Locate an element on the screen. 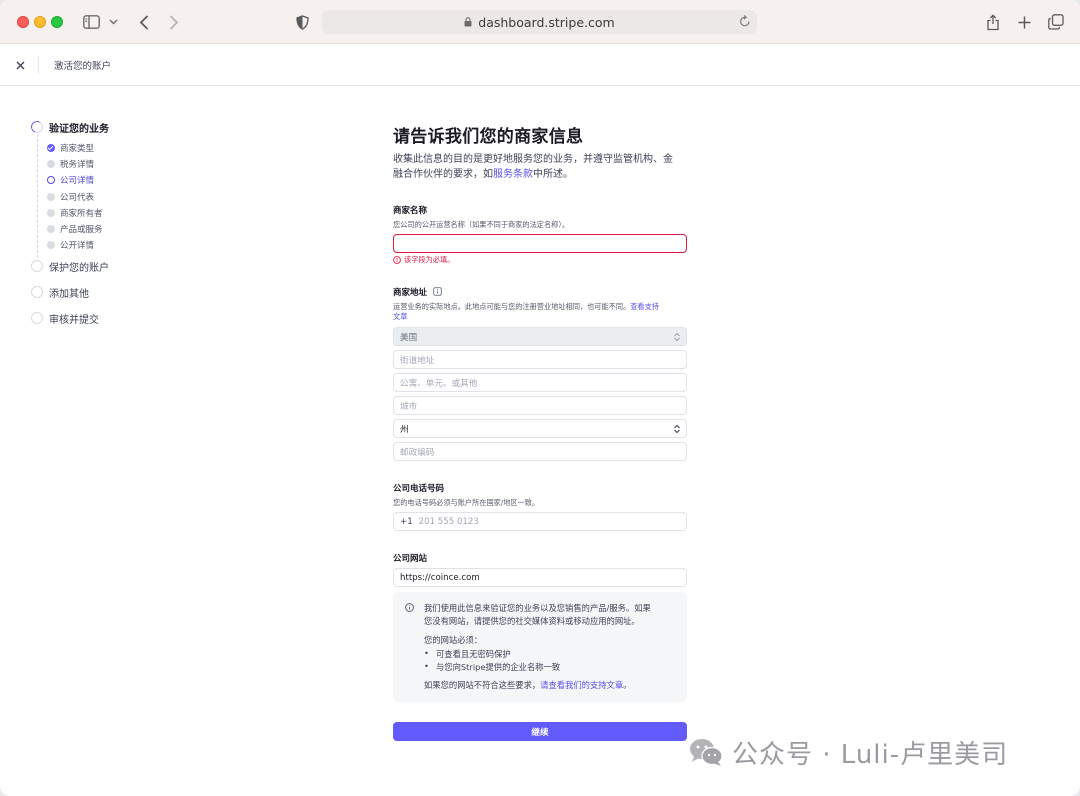 The image size is (1080, 796). business-address-help: 运营业务的实际地点。此地点可能与您的注册营业地址相同，也可能不同。查看支持 文章 is located at coordinates (540, 312).